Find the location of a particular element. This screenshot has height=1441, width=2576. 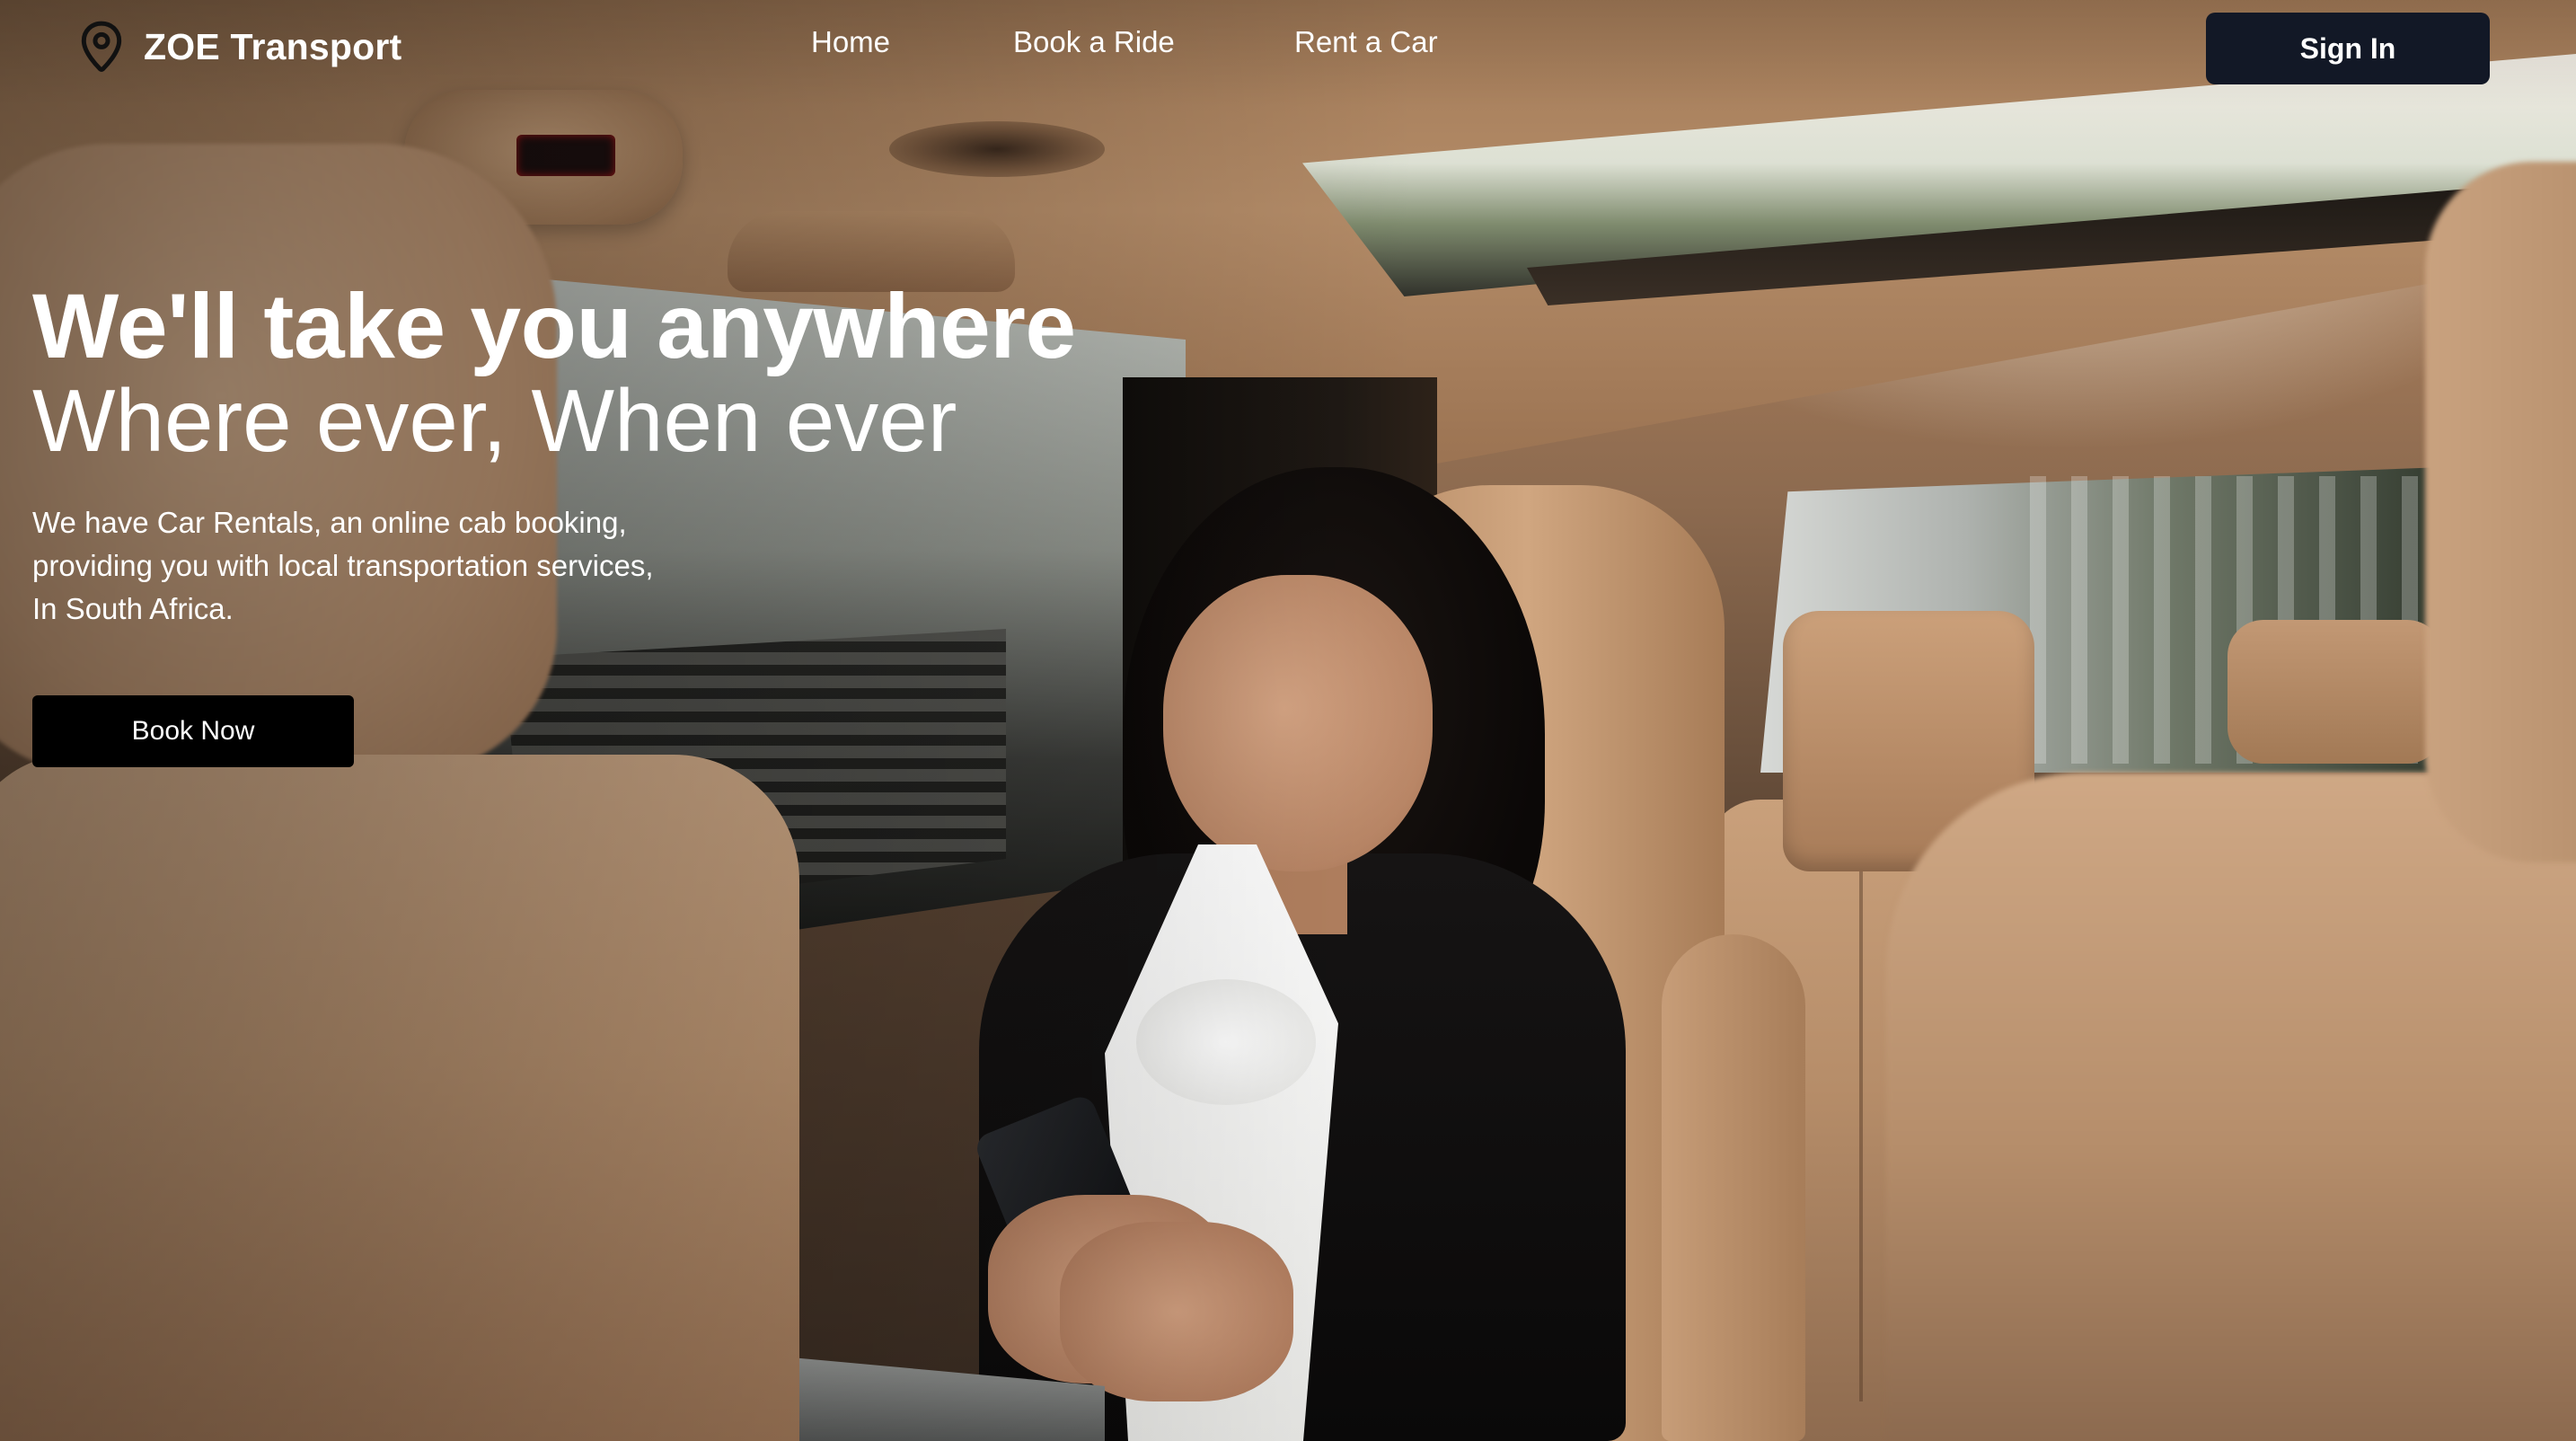

nav-link-home: Home is located at coordinates (850, 42).